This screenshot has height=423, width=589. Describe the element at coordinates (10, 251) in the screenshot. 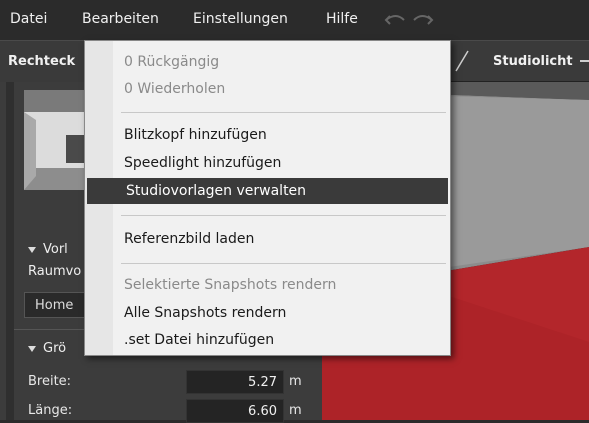

I see `left-scroll-strip` at that location.